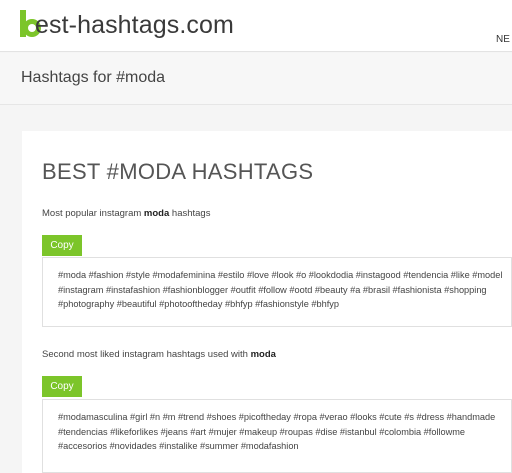 This screenshot has width=512, height=473. I want to click on nav-item-new: NE, so click(503, 39).